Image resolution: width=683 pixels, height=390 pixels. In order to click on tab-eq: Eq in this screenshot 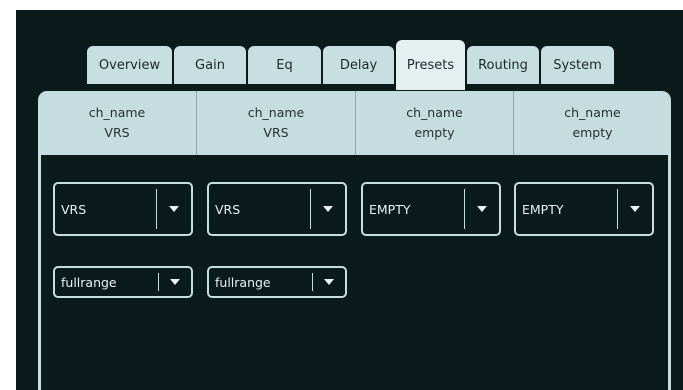, I will do `click(284, 65)`.